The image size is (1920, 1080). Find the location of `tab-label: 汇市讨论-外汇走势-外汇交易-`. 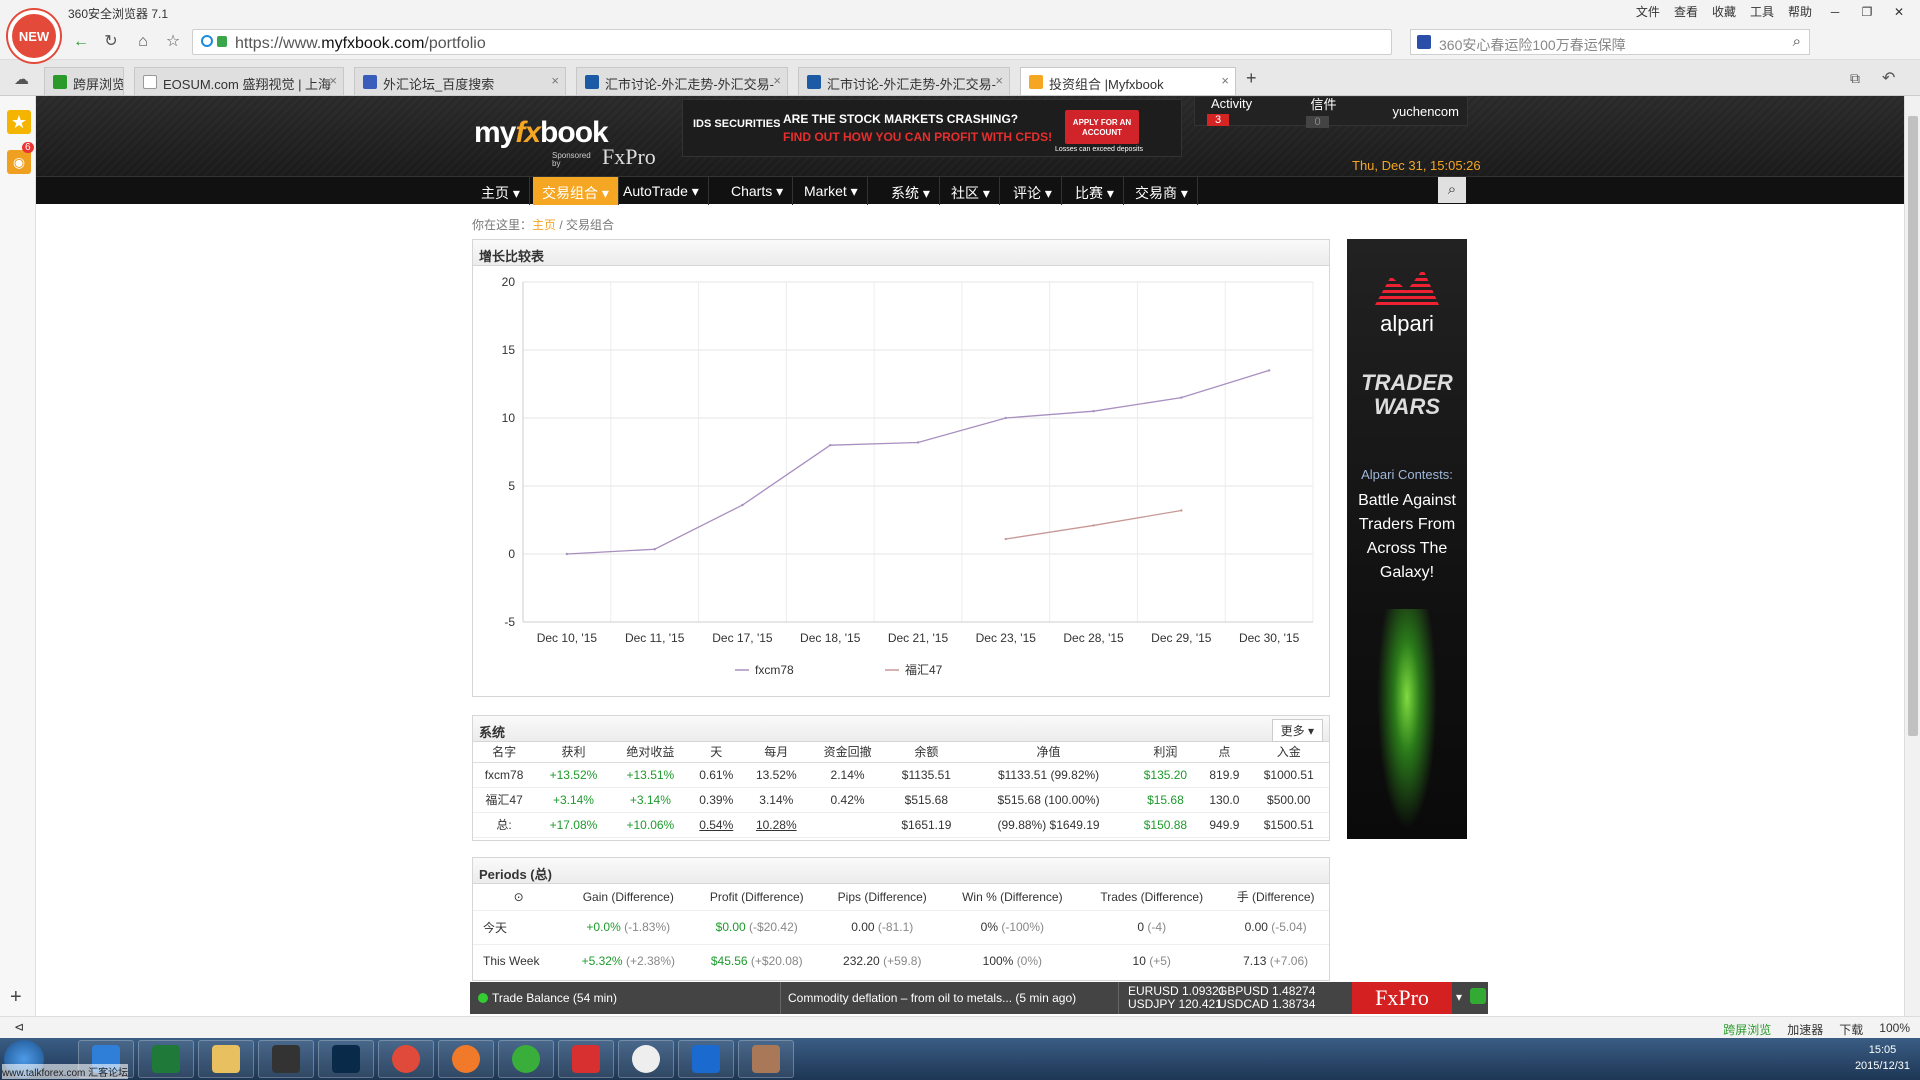

tab-label: 汇市讨论-外汇走势-外汇交易- is located at coordinates (689, 84).